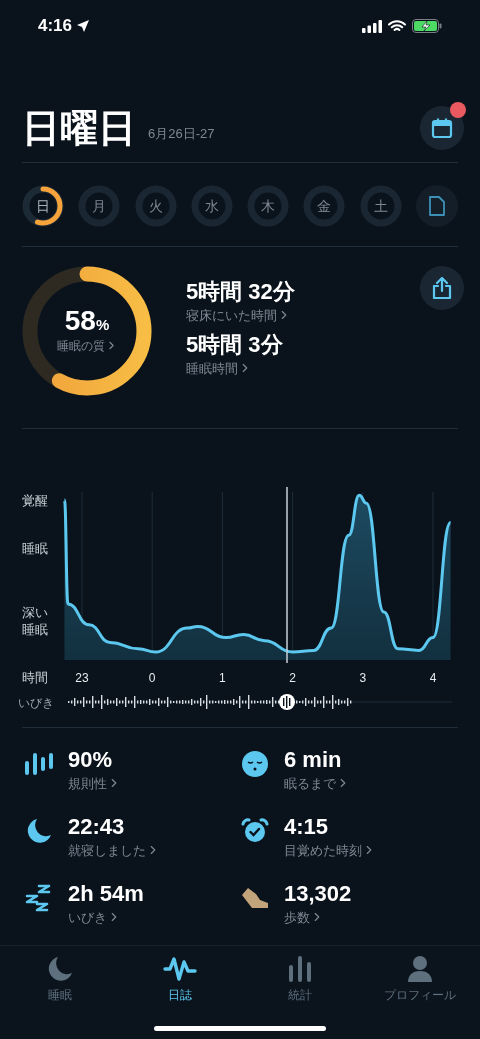 This screenshot has width=480, height=1039. What do you see at coordinates (35, 548) in the screenshot?
I see `y-axis-label: 睡眠` at bounding box center [35, 548].